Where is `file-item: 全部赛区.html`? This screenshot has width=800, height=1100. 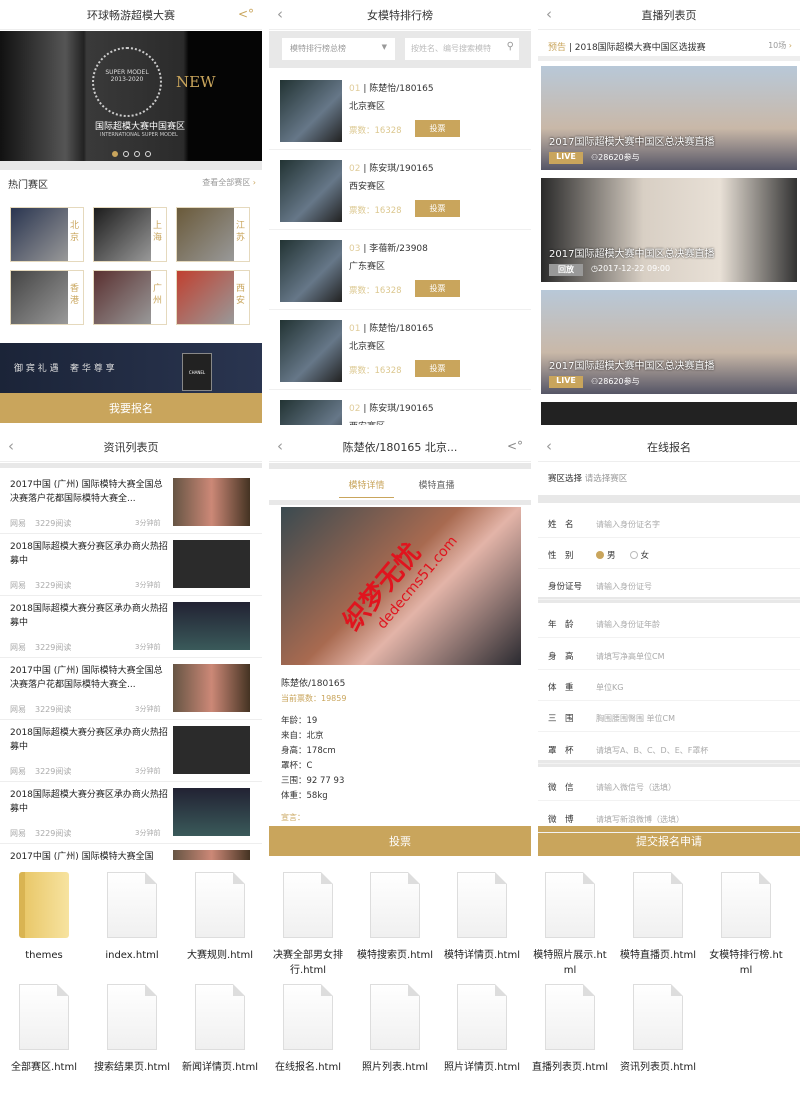 file-item: 全部赛区.html is located at coordinates (44, 1029).